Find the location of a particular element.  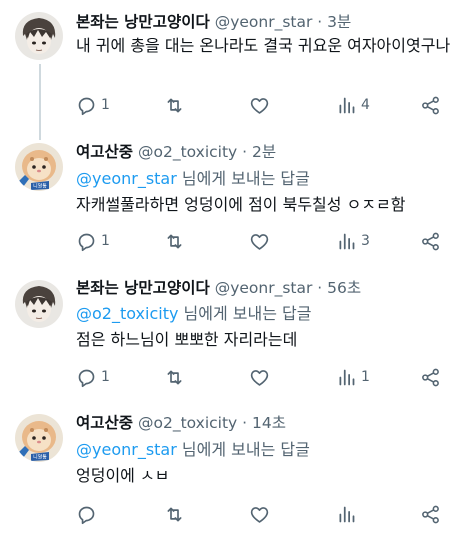

views-count: 1 is located at coordinates (365, 377).